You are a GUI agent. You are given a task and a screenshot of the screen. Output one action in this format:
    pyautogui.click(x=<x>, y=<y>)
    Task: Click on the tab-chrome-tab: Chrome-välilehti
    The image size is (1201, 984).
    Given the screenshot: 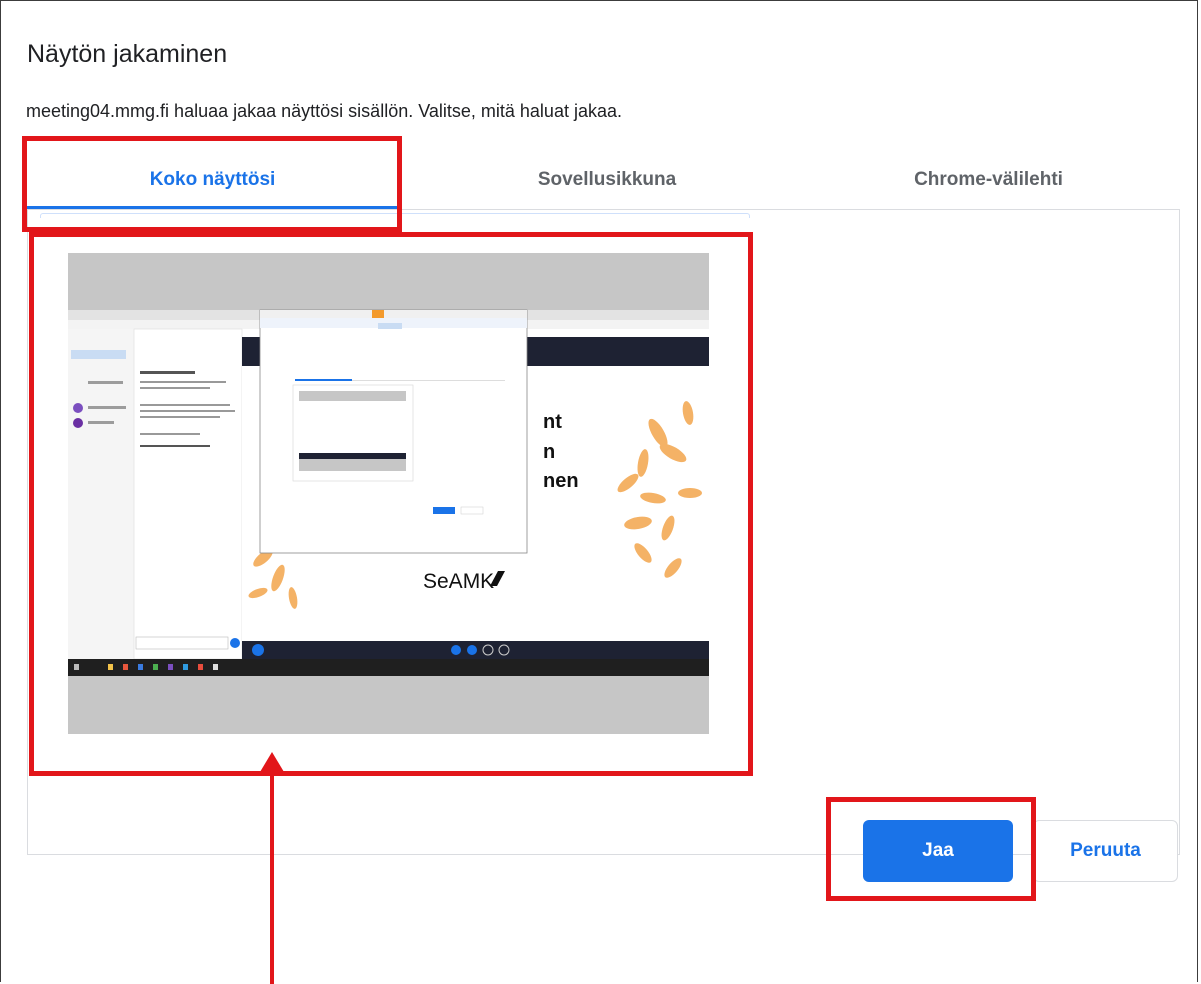 What is the action you would take?
    pyautogui.click(x=988, y=180)
    